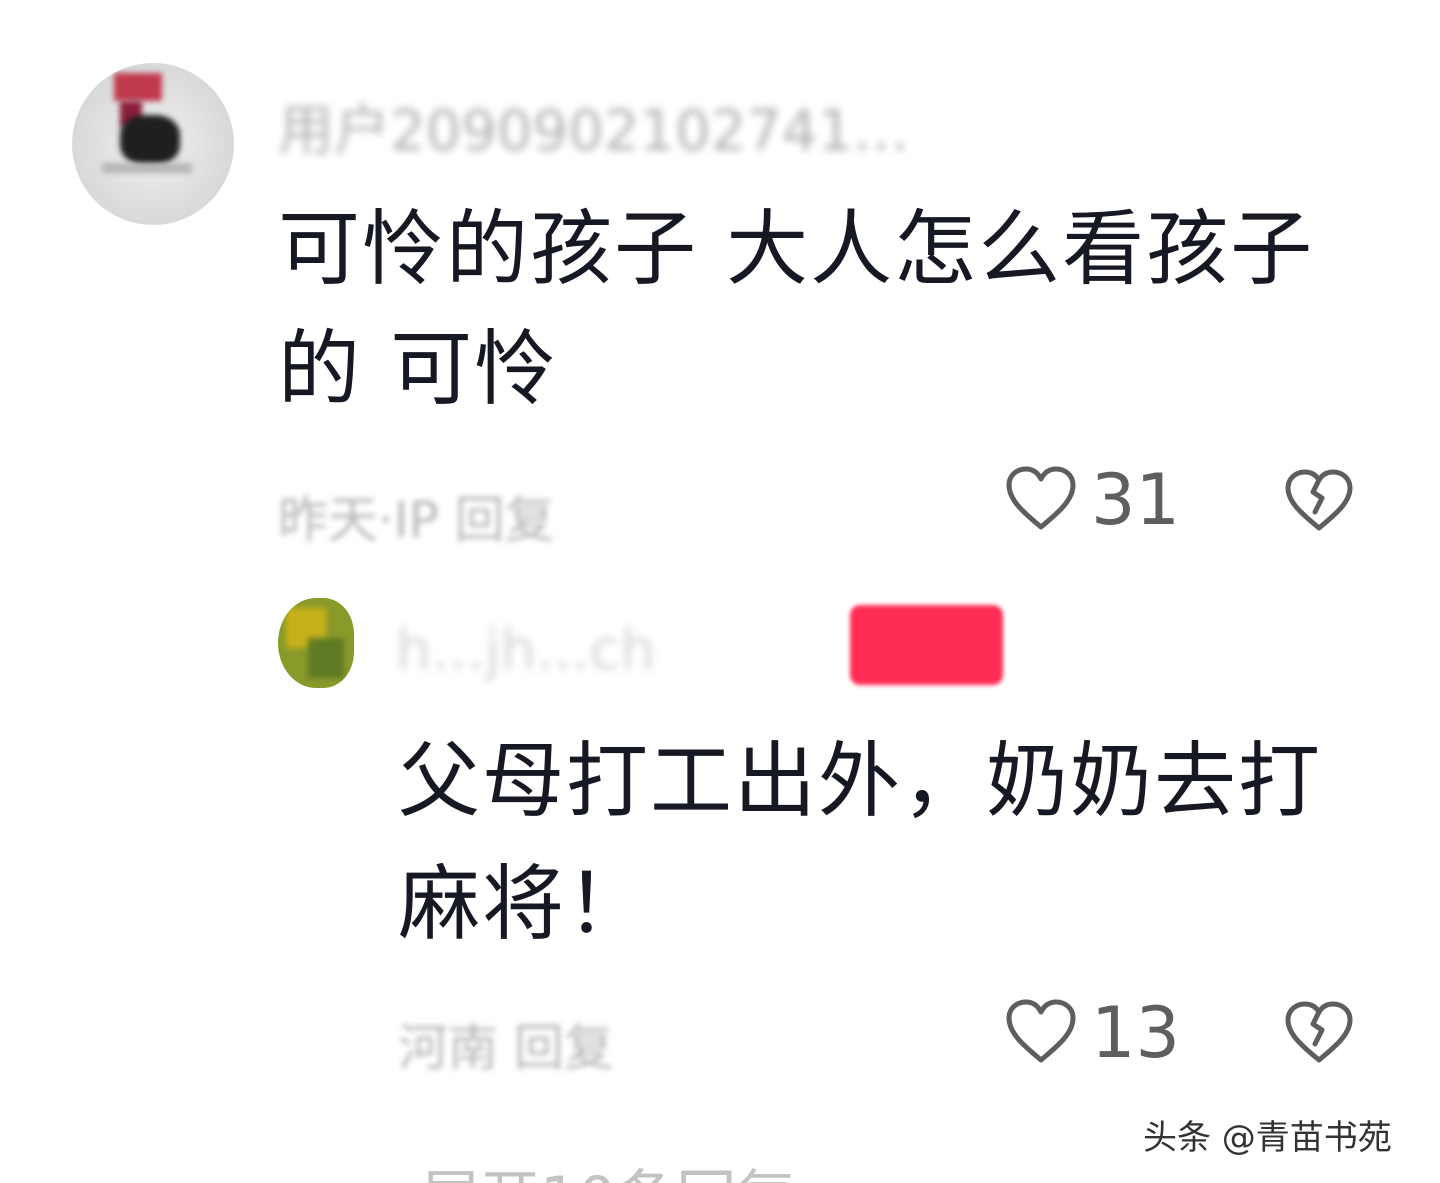 This screenshot has width=1440, height=1183. What do you see at coordinates (506, 1044) in the screenshot?
I see `comment-meta: 河南 回复` at bounding box center [506, 1044].